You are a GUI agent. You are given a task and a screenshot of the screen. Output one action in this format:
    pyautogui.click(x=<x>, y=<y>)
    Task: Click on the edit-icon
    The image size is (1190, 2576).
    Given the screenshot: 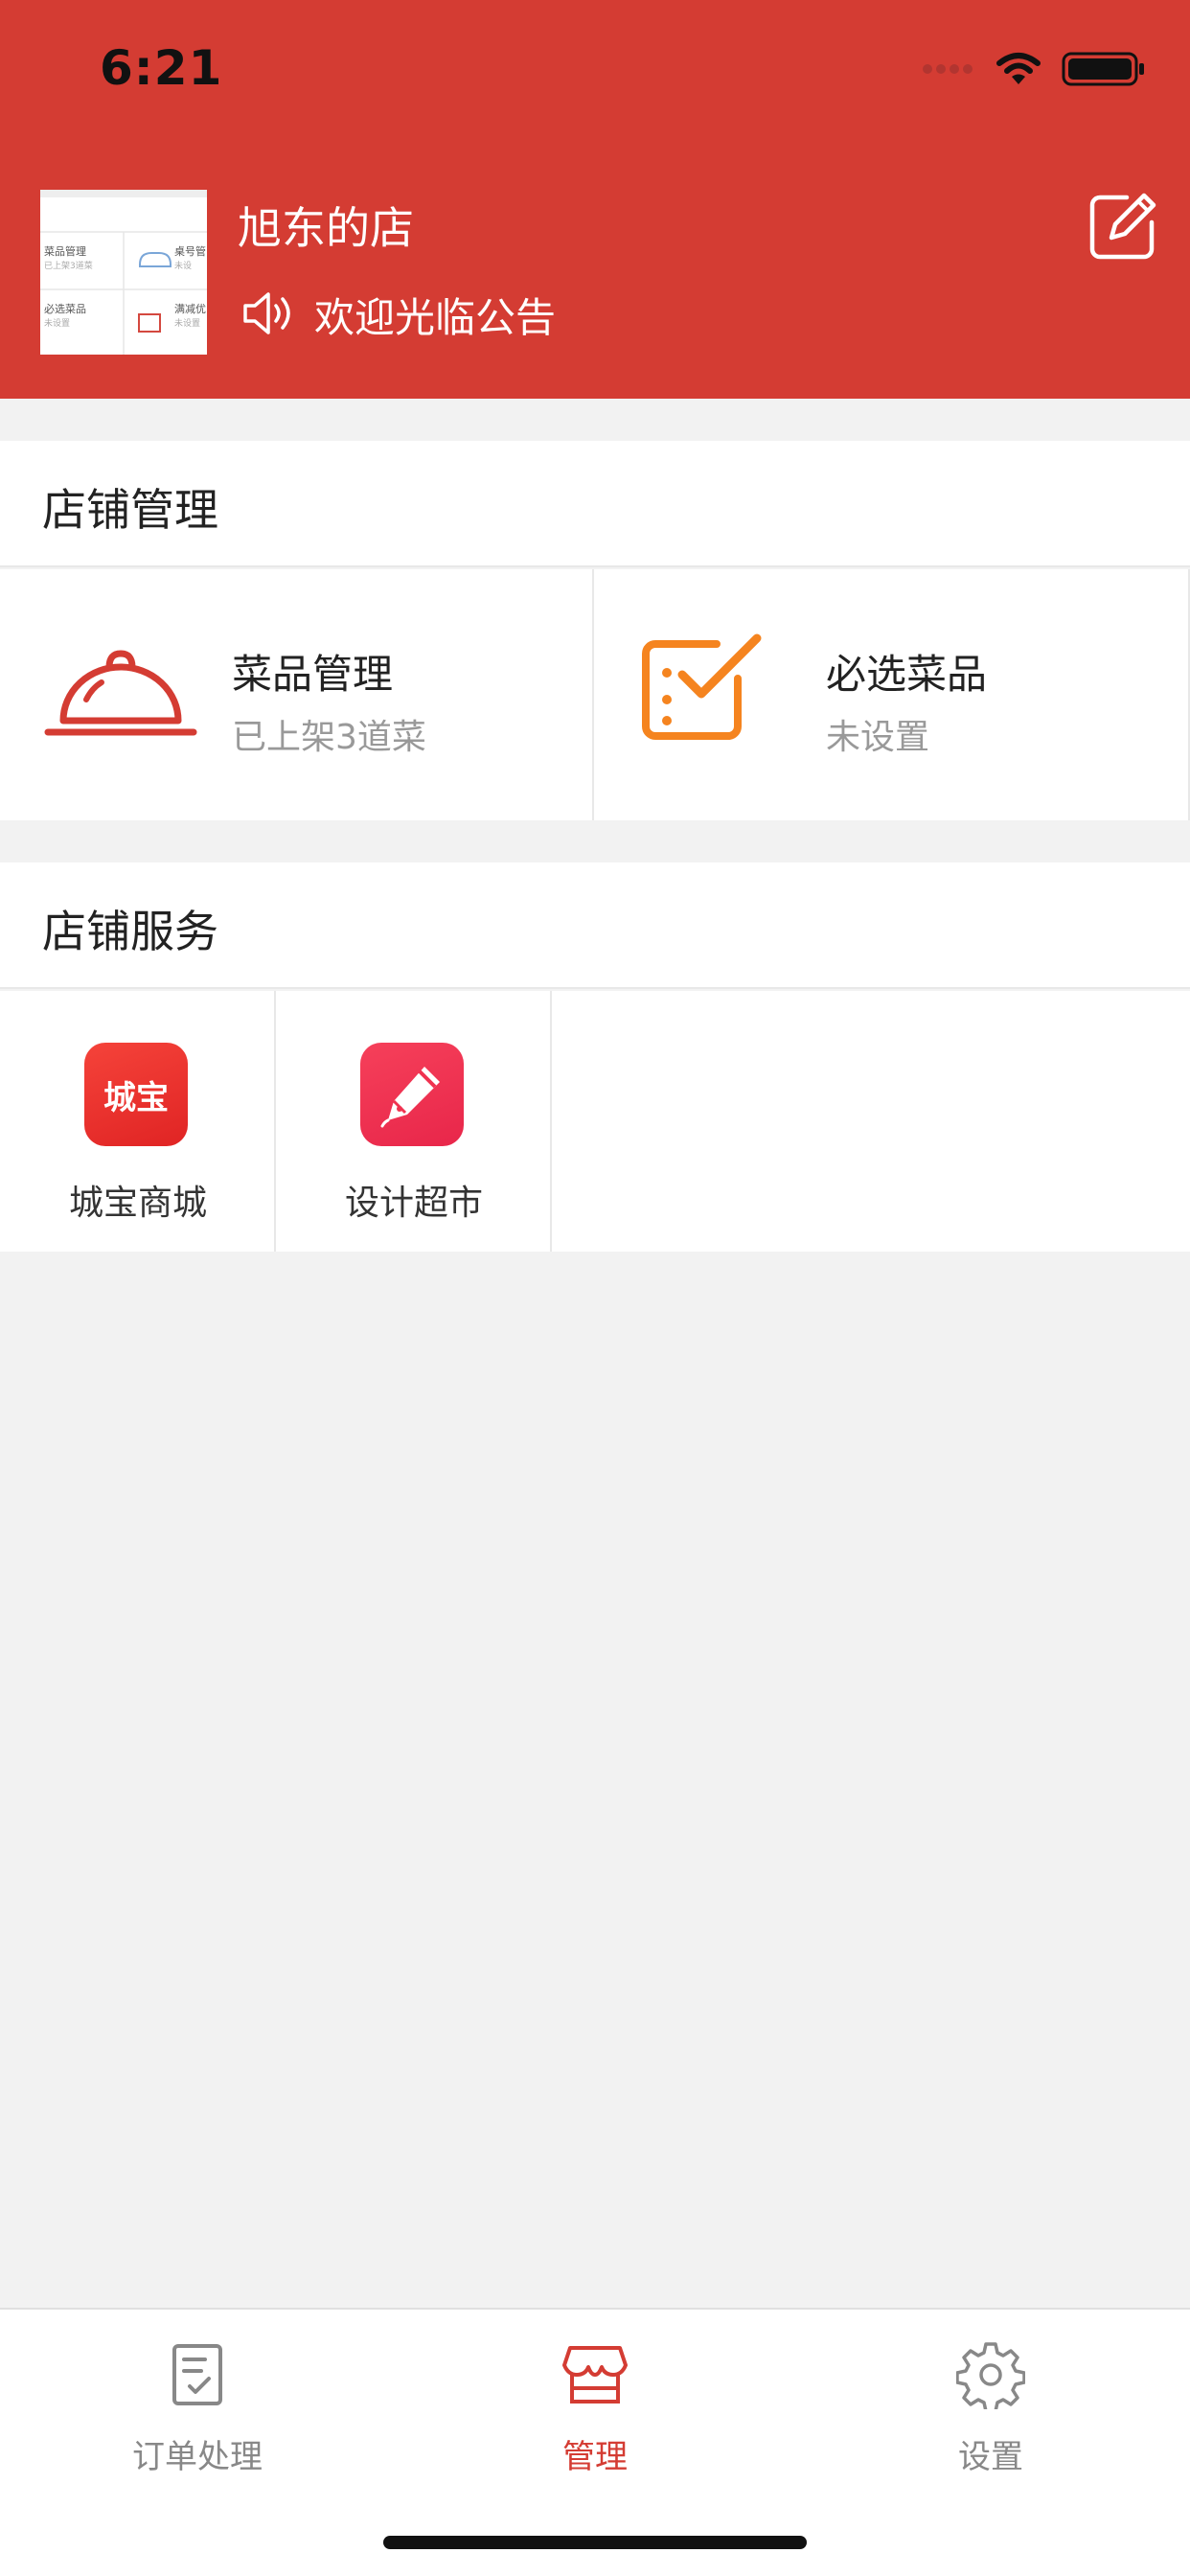 What is the action you would take?
    pyautogui.click(x=1123, y=228)
    